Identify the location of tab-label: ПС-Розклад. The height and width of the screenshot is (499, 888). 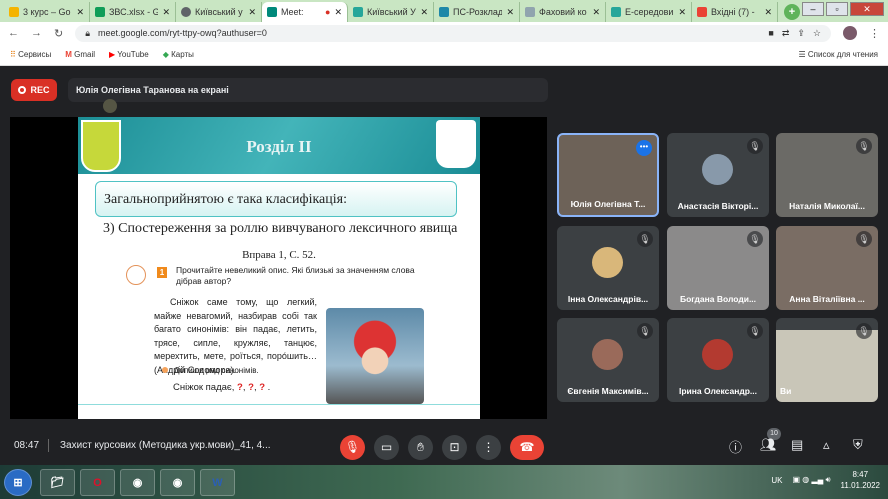
(478, 12).